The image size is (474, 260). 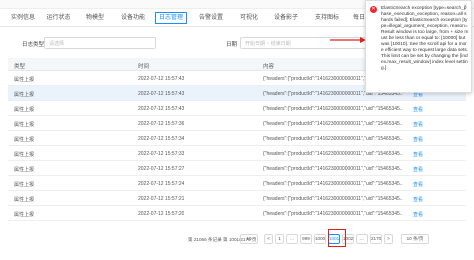 I want to click on row-time: 2022-07-12 15:57:36, so click(x=161, y=124).